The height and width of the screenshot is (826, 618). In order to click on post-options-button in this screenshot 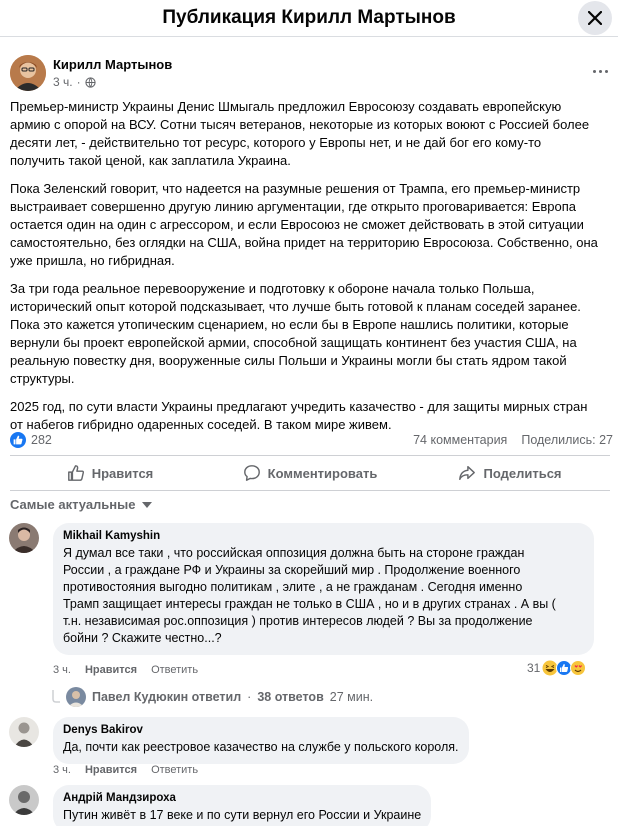, I will do `click(600, 71)`.